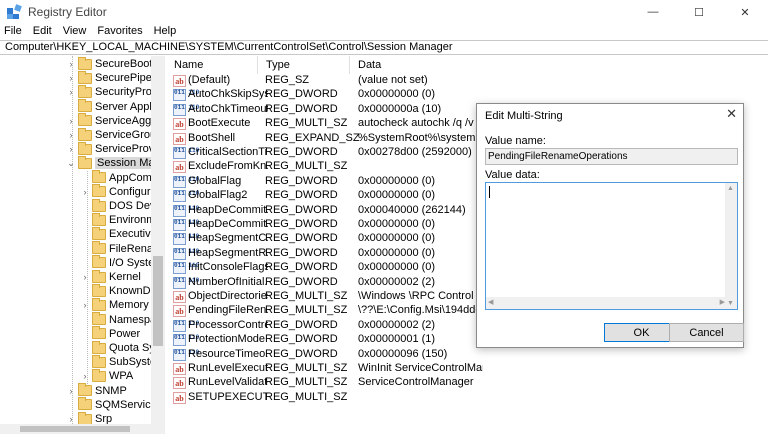 The width and height of the screenshot is (768, 440). Describe the element at coordinates (730, 303) in the screenshot. I see `scroll-down-icon: ▼` at that location.